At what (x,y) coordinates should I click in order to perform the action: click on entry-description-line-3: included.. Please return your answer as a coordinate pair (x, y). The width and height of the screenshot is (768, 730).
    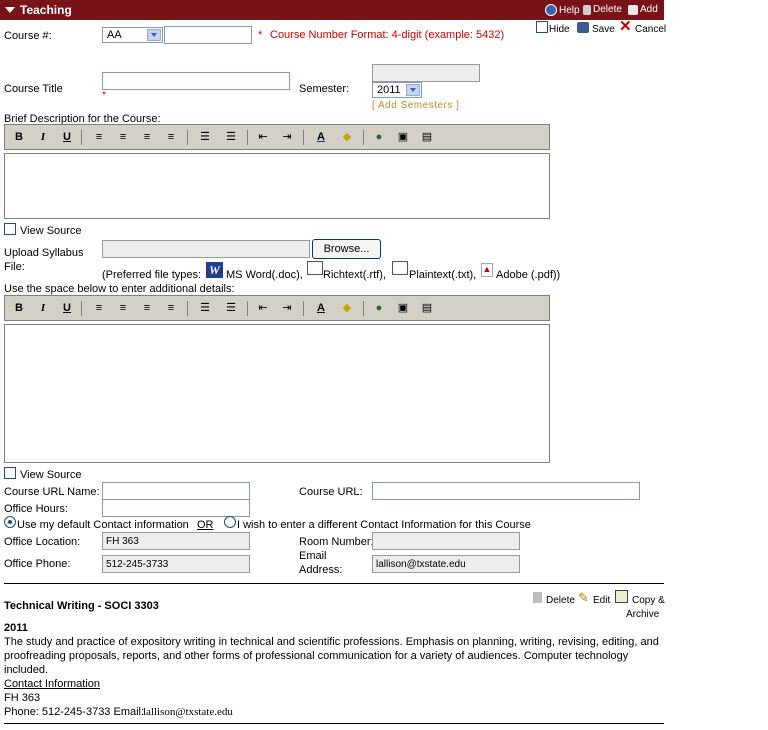
    Looking at the image, I should click on (26, 670).